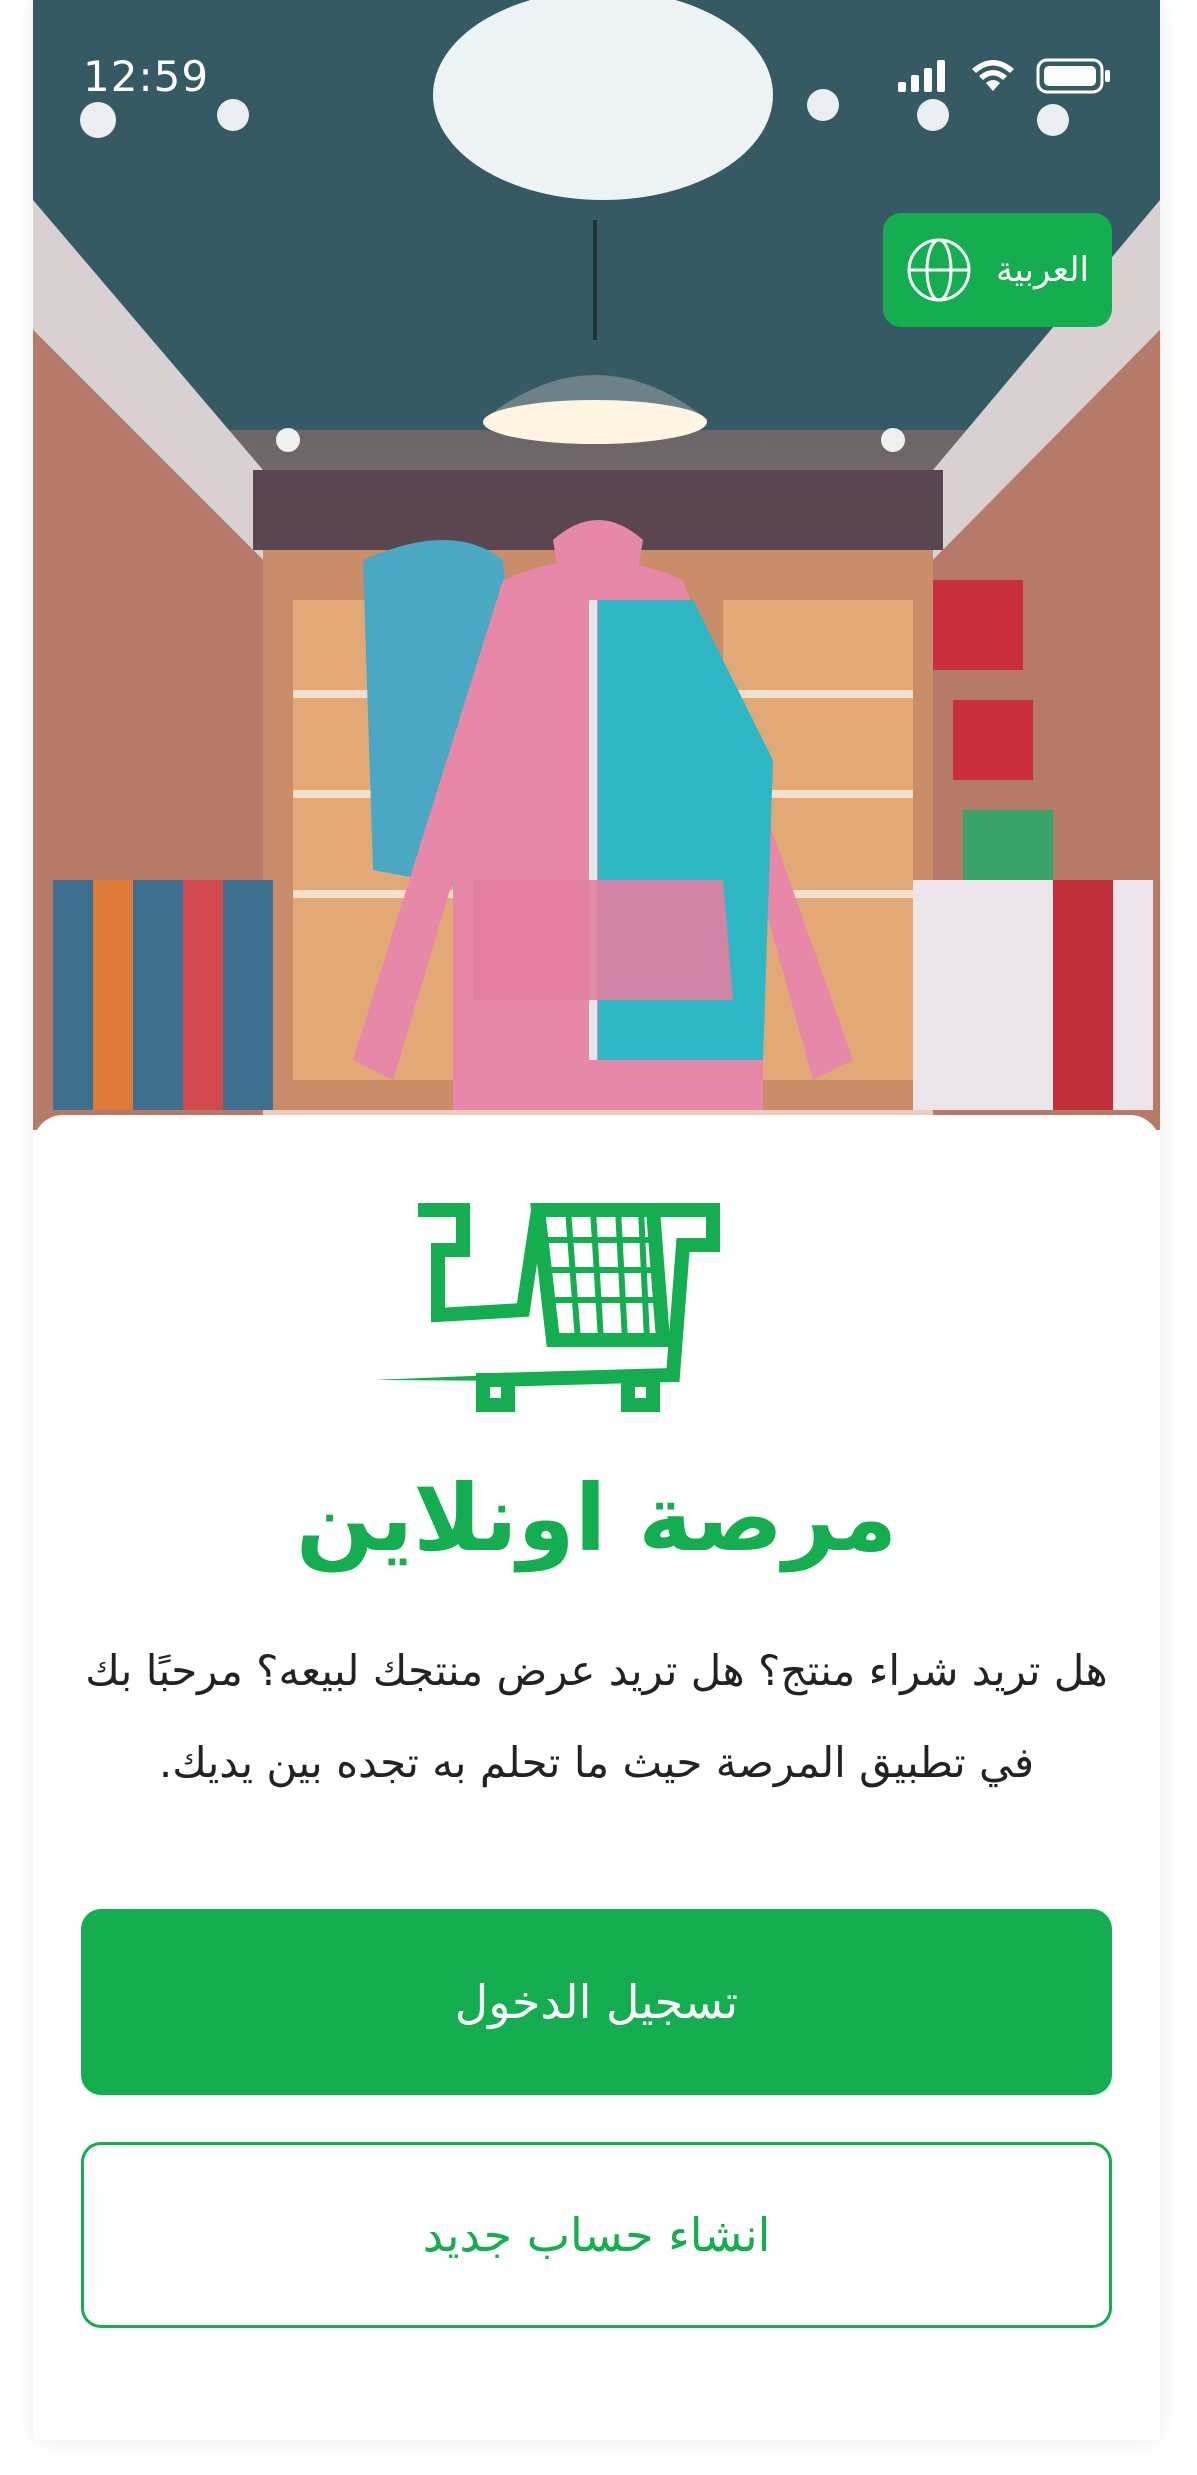 Image resolution: width=1197 pixels, height=2475 pixels. Describe the element at coordinates (993, 75) in the screenshot. I see `wifi-icon` at that location.